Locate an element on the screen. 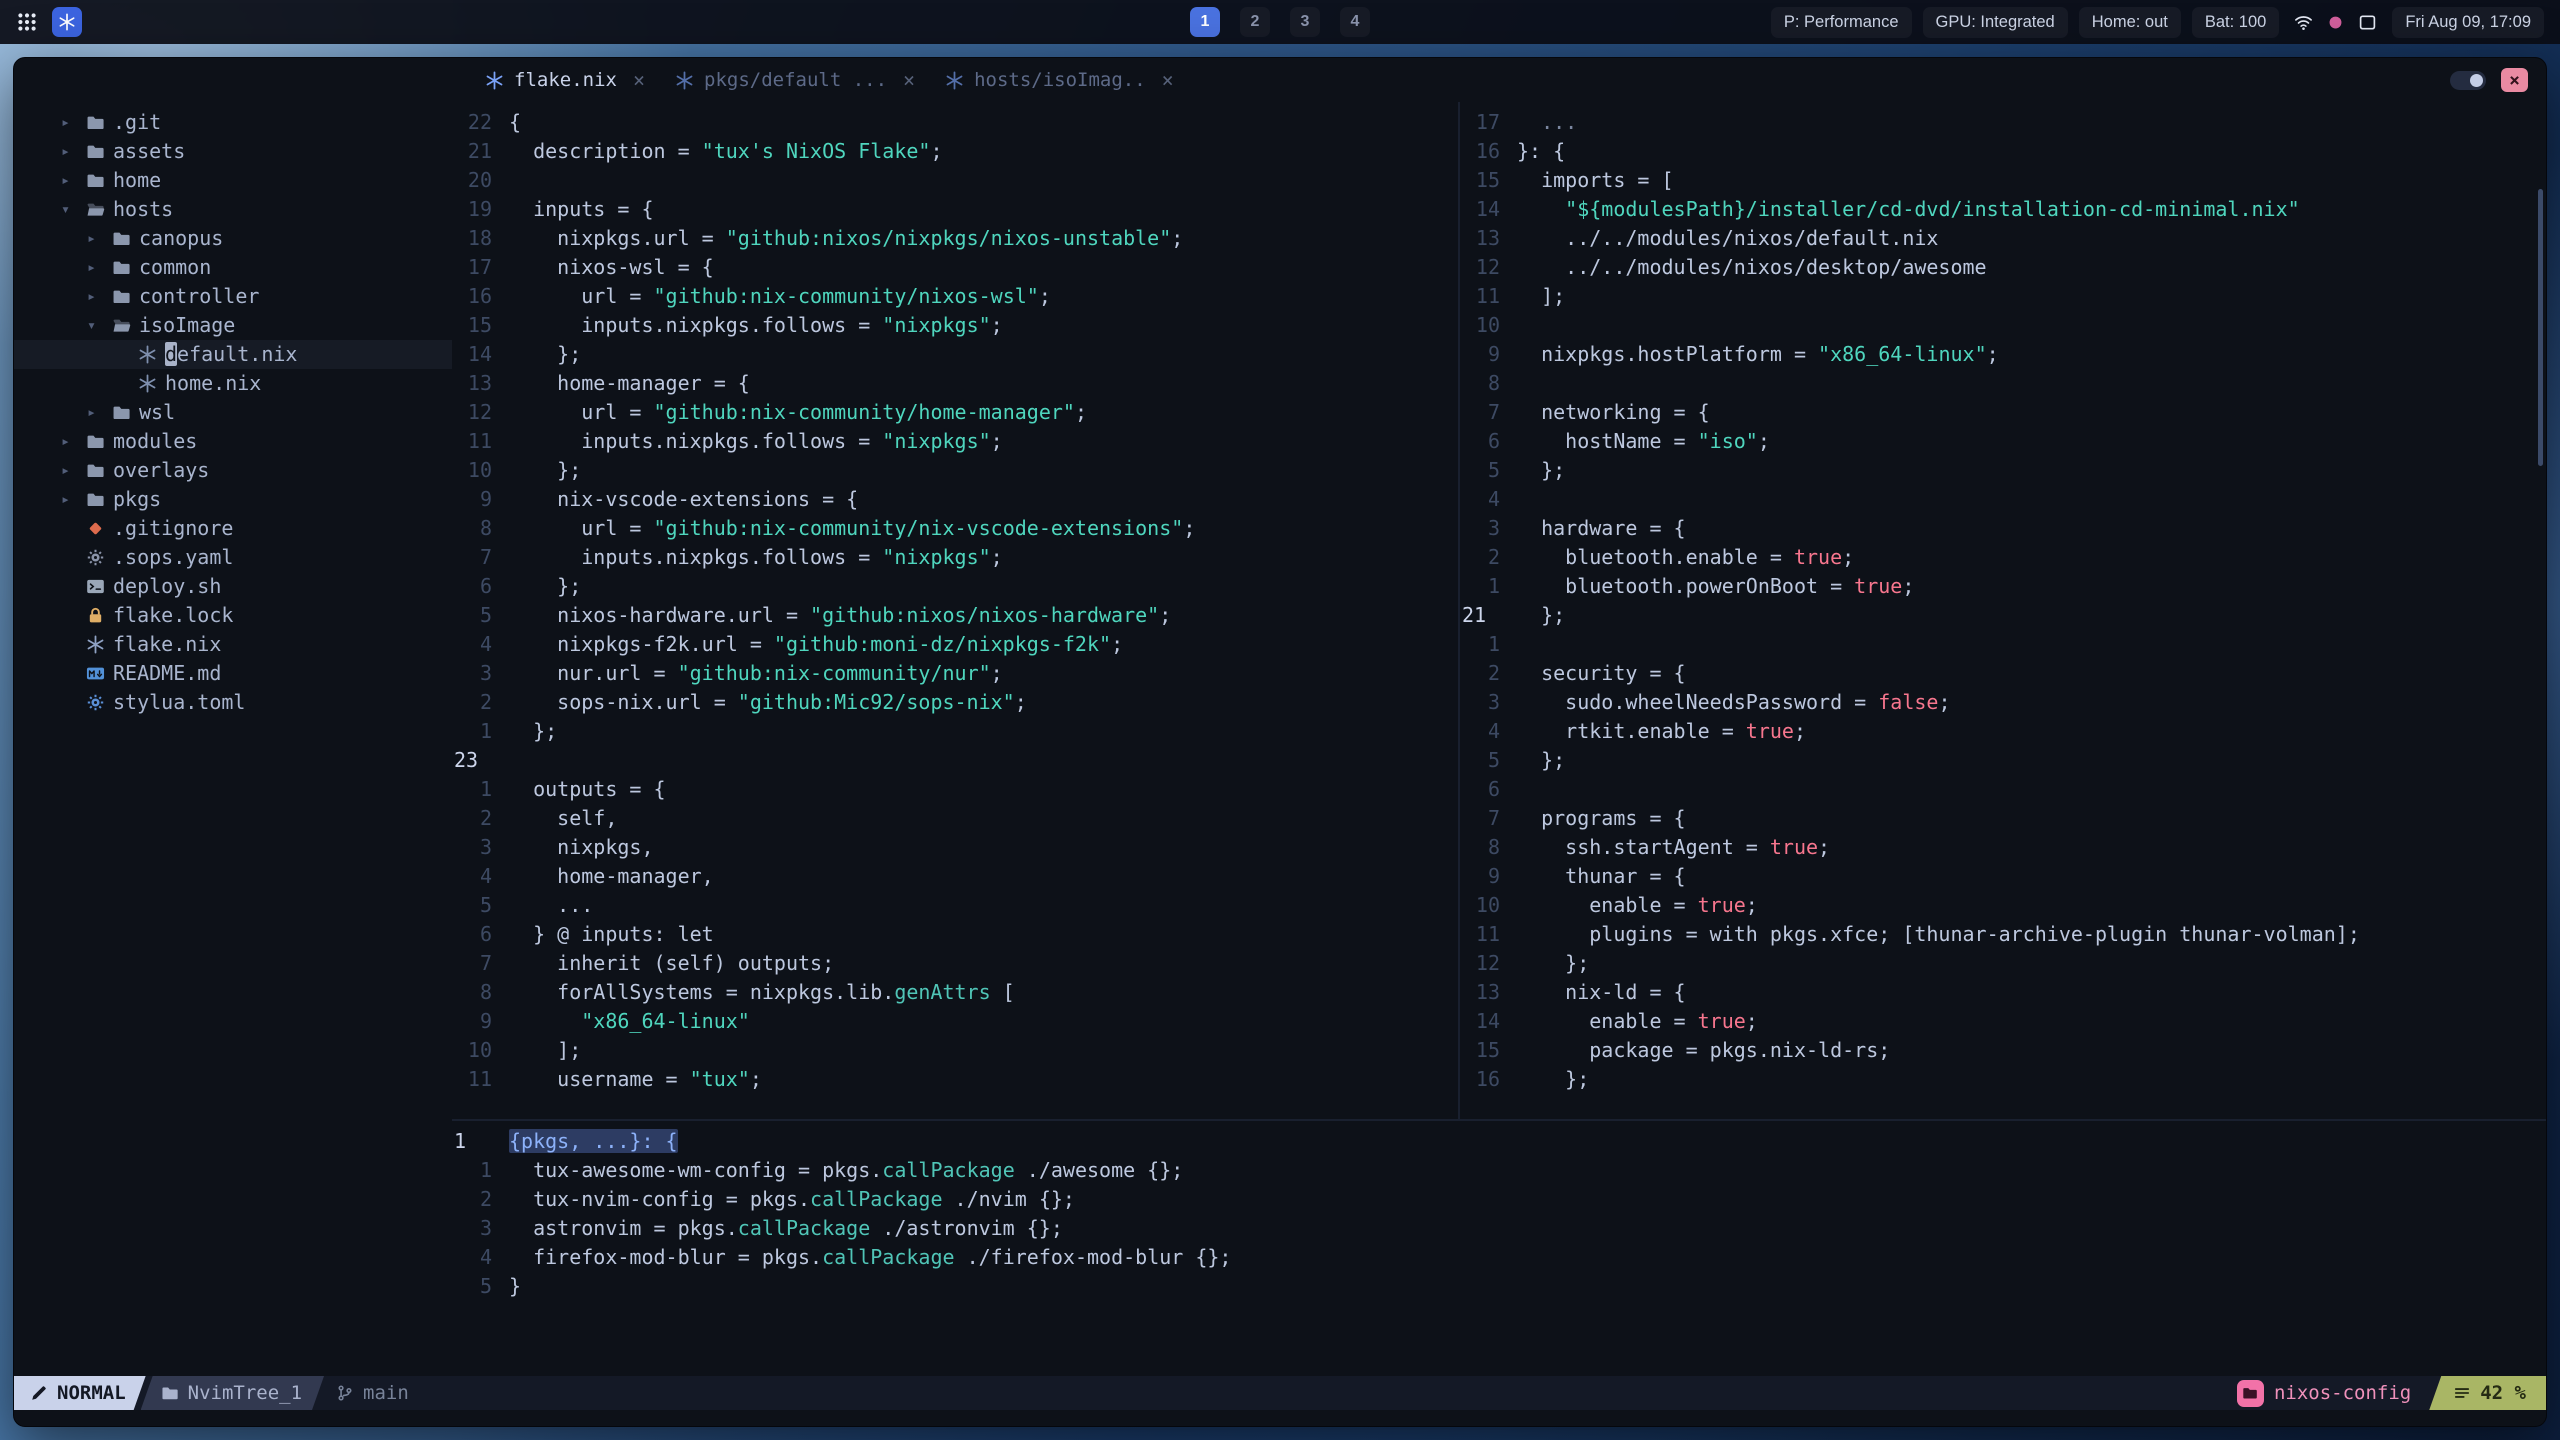  code-line: 12 }; is located at coordinates (2003, 963).